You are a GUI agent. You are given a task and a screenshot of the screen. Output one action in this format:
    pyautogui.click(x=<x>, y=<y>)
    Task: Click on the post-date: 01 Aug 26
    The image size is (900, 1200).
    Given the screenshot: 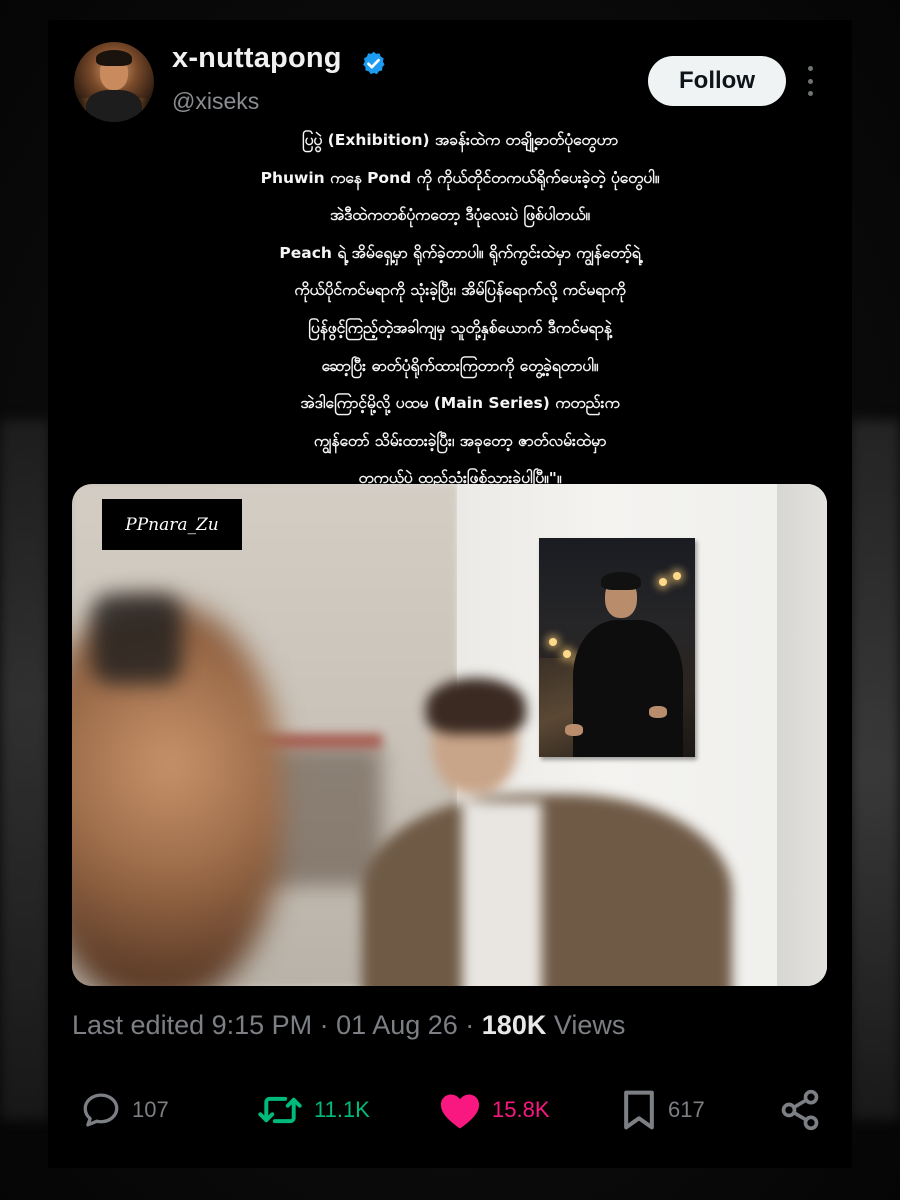 What is the action you would take?
    pyautogui.click(x=397, y=1025)
    